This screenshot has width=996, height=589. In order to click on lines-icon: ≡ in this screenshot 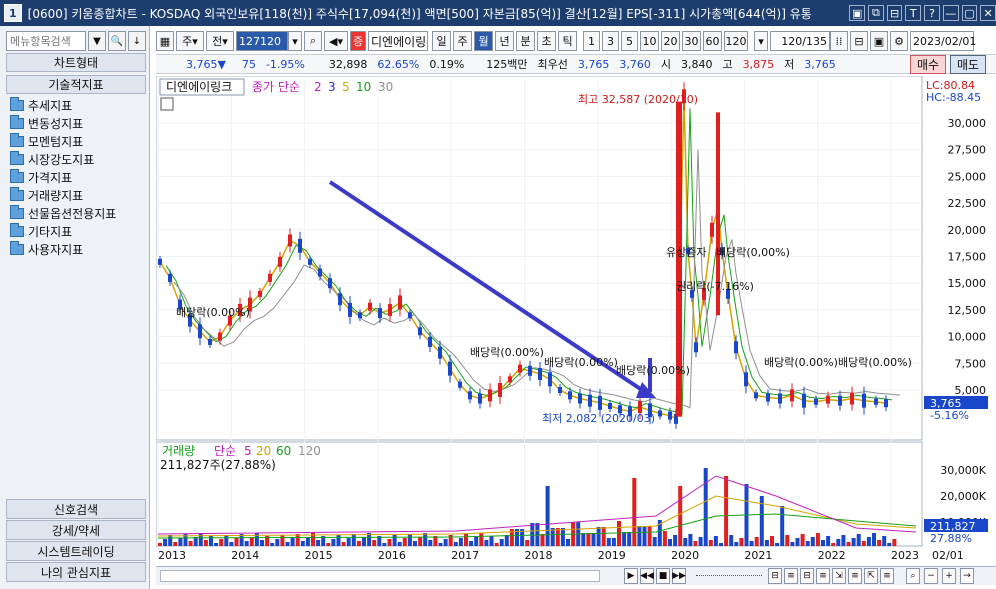, I will do `click(791, 576)`.